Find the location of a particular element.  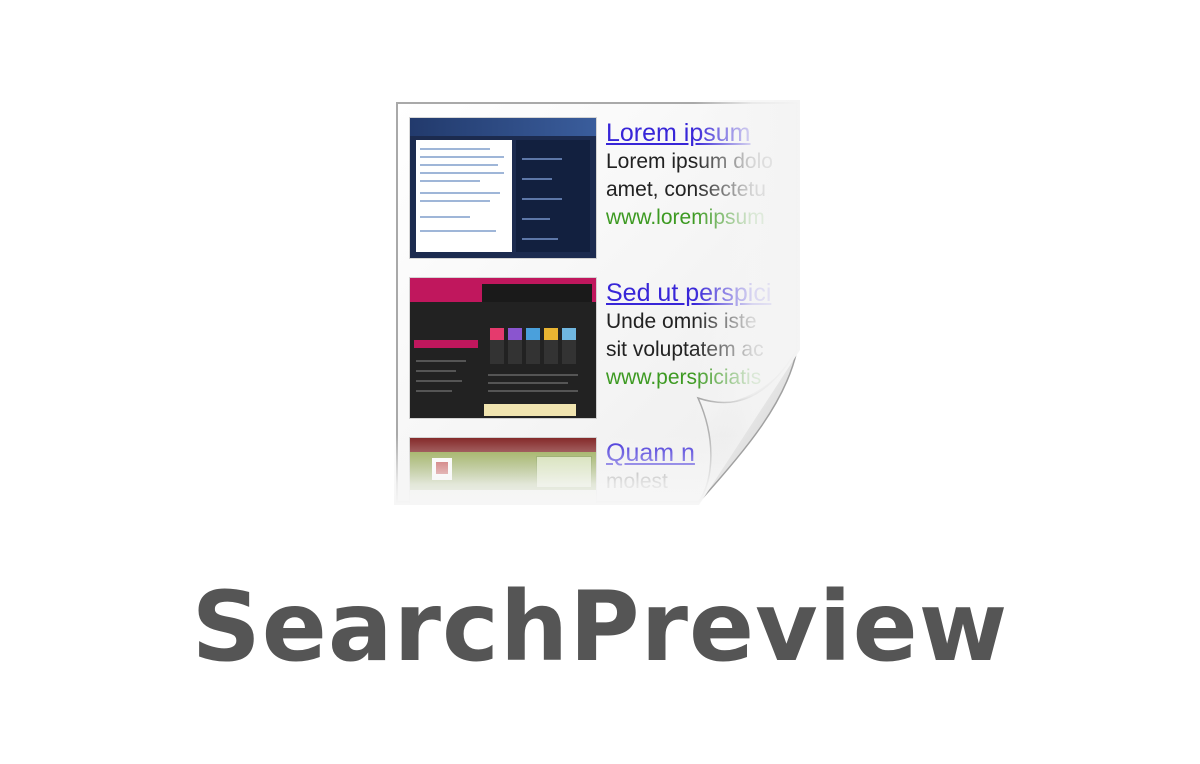

result-snippet-line: sit voluptatem ac is located at coordinates (685, 349).